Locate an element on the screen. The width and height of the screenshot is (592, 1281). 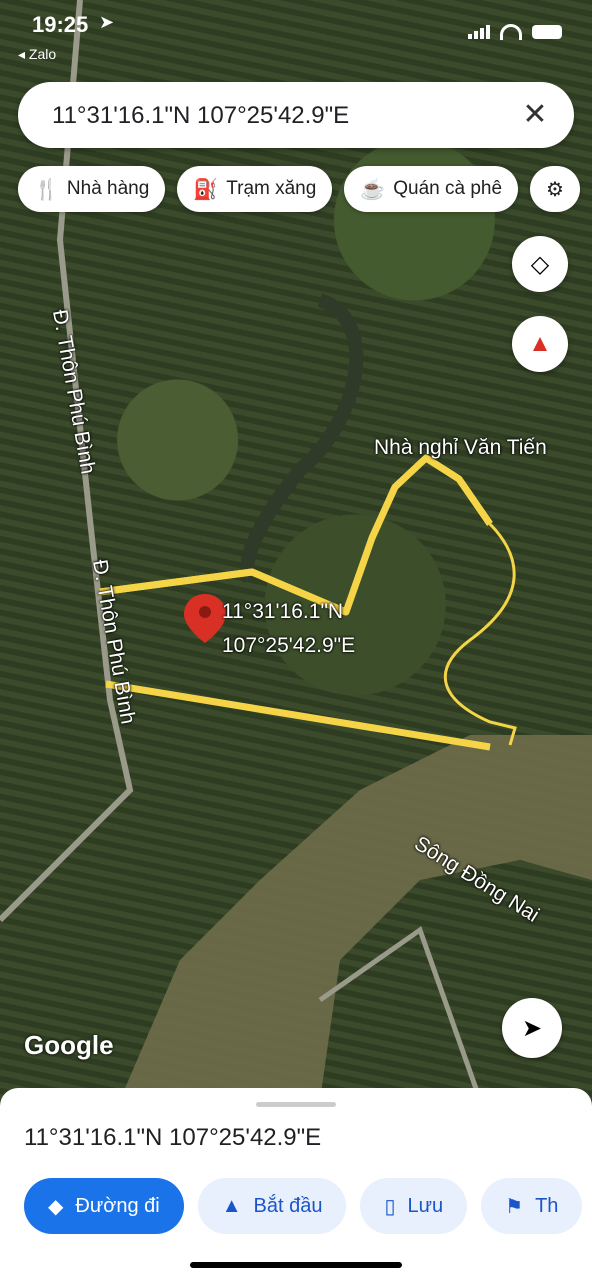
chip-gas-stations: ⛽ Trạm xăng is located at coordinates (255, 189).